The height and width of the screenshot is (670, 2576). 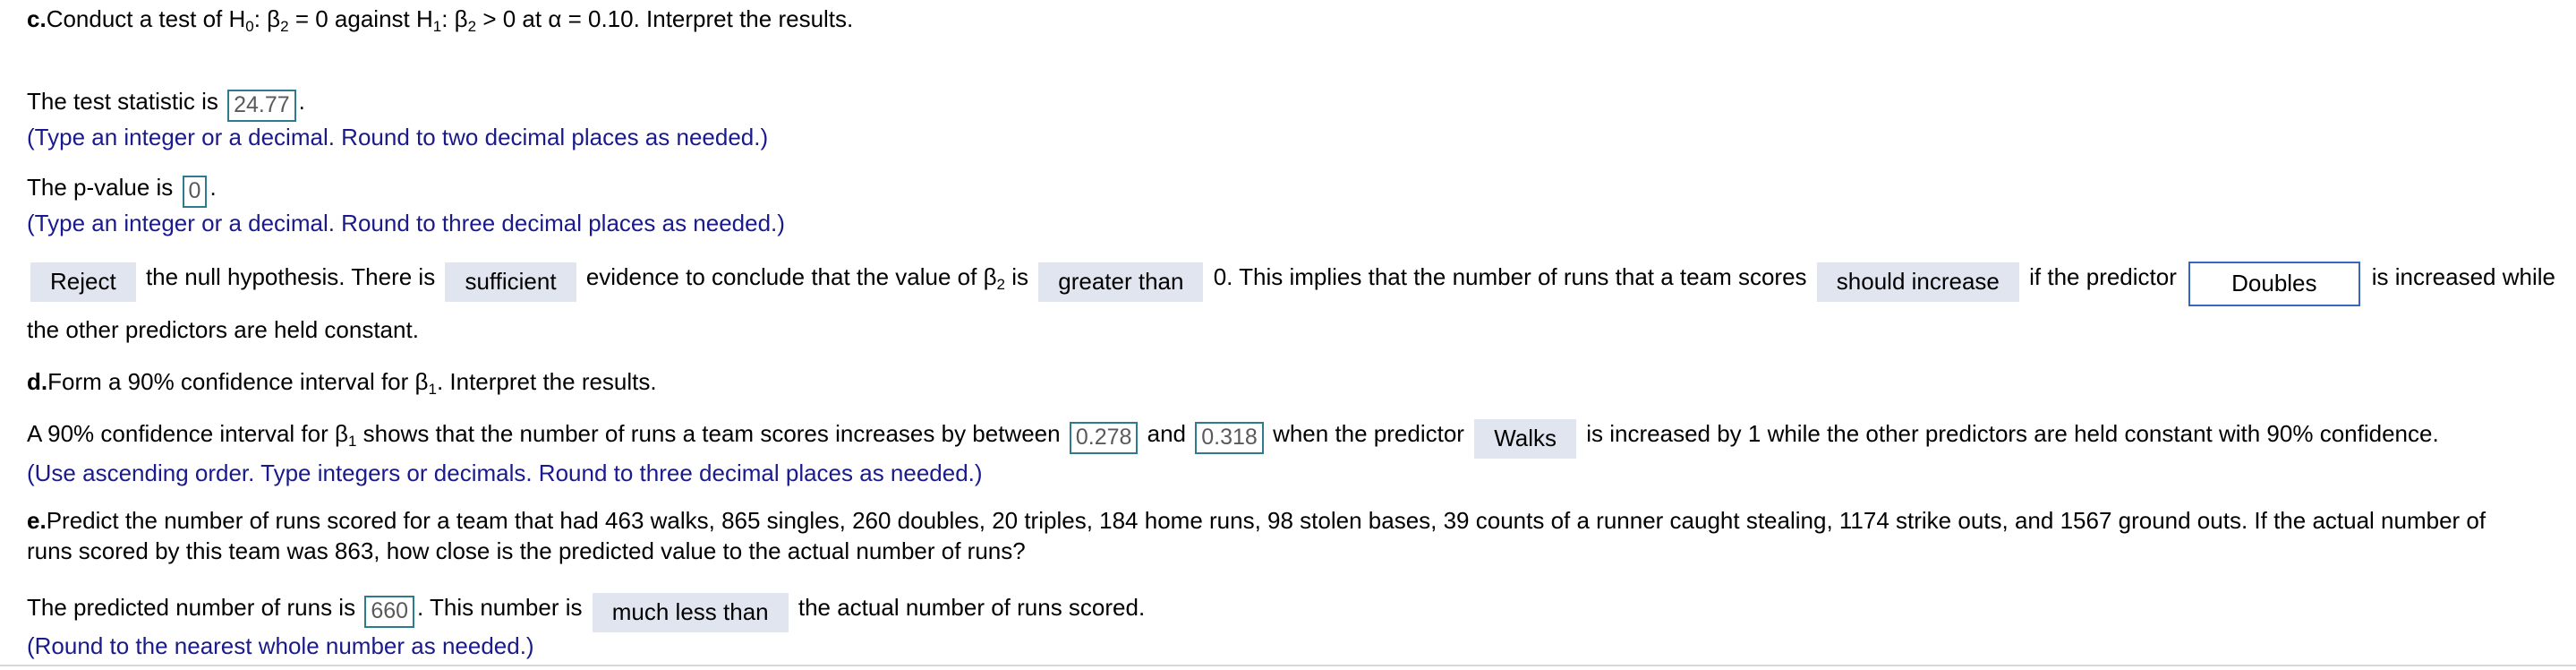 I want to click on test-statistic-period: ., so click(x=301, y=101).